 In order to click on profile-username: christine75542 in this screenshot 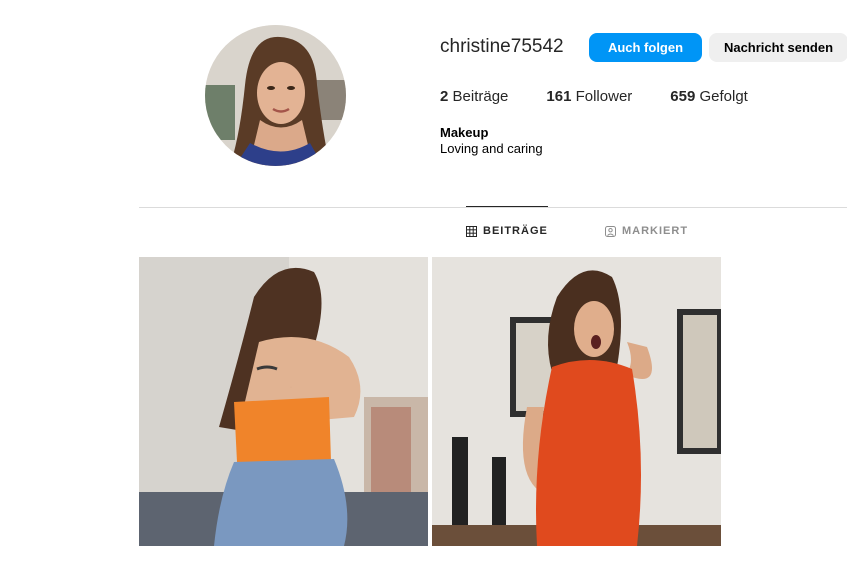, I will do `click(502, 46)`.